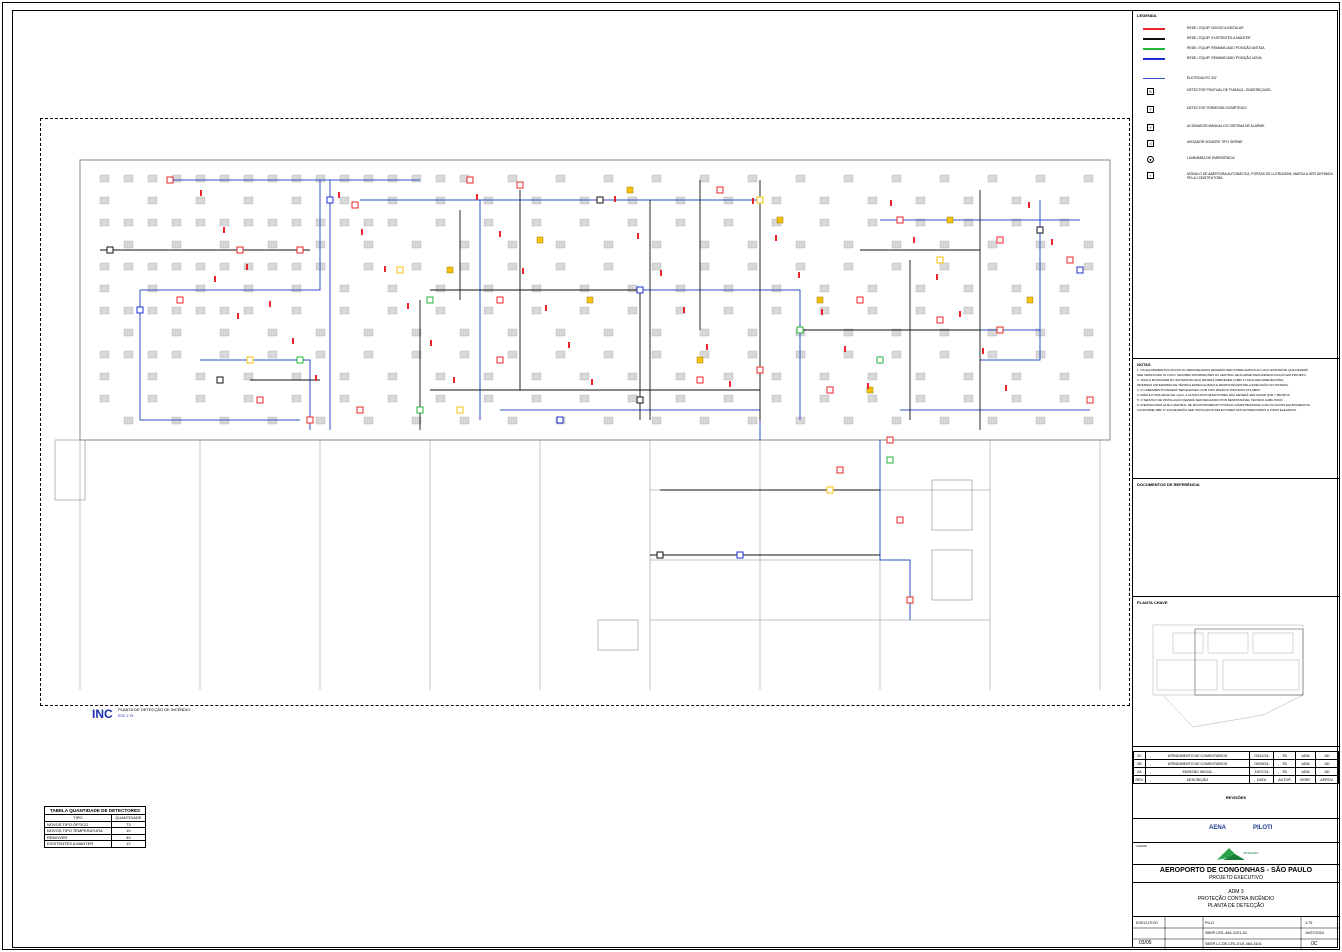  Describe the element at coordinates (1150, 109) in the screenshot. I see `heat-detector-icon: T` at that location.